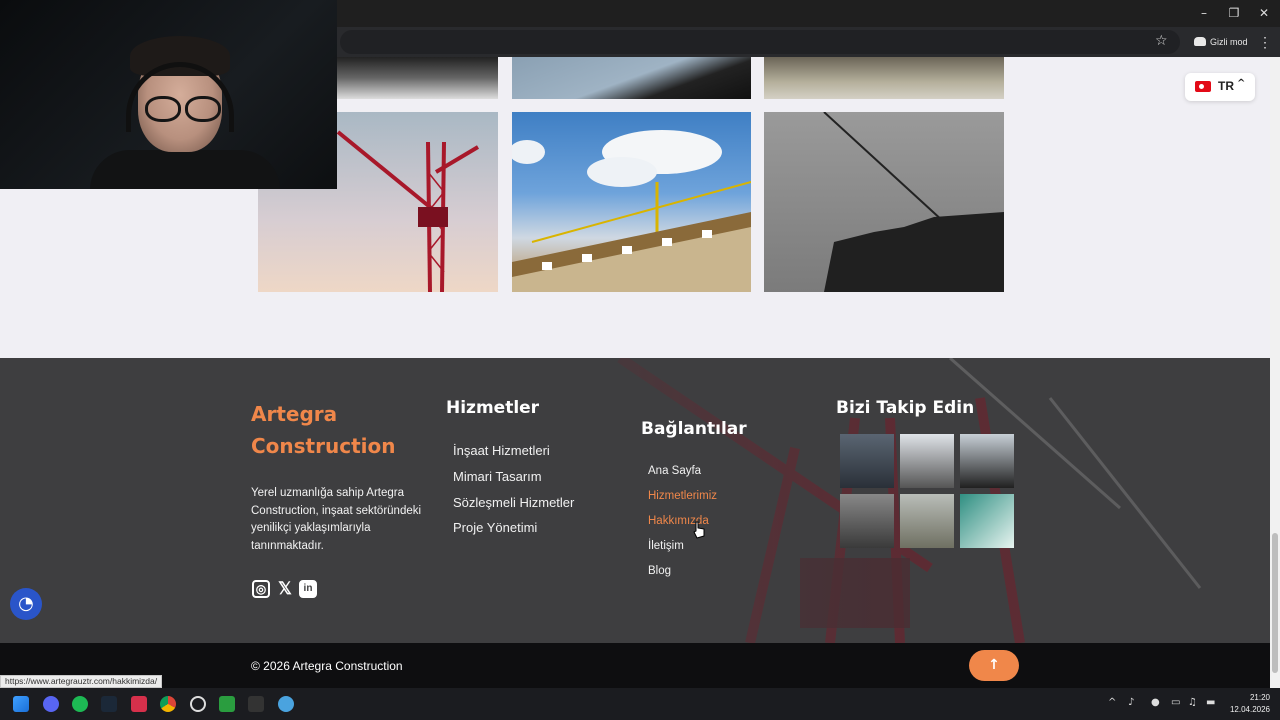 This screenshot has width=1280, height=720. I want to click on scrollbar-thumb, so click(1275, 603).